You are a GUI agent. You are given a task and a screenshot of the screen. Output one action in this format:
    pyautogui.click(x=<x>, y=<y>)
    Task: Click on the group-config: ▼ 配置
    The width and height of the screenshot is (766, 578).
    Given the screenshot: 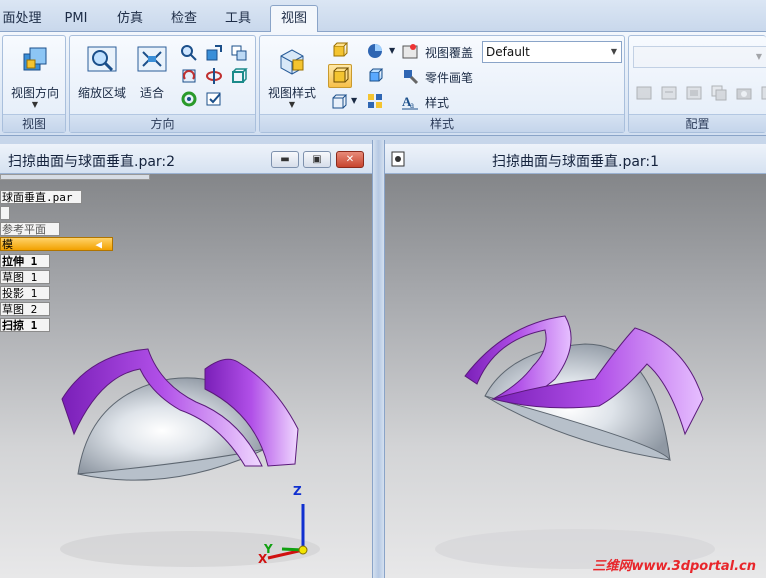 What is the action you would take?
    pyautogui.click(x=697, y=84)
    